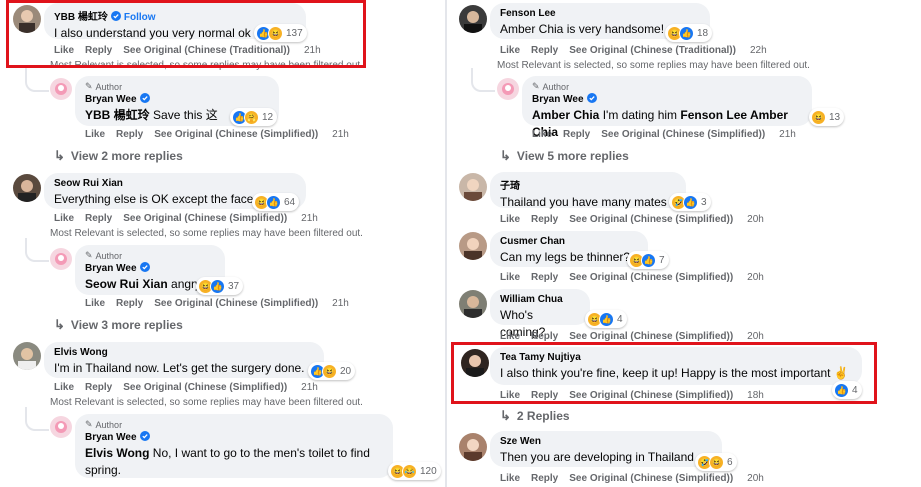 This screenshot has height=487, width=921. I want to click on mention-link: Seow Rui Xian, so click(126, 284).